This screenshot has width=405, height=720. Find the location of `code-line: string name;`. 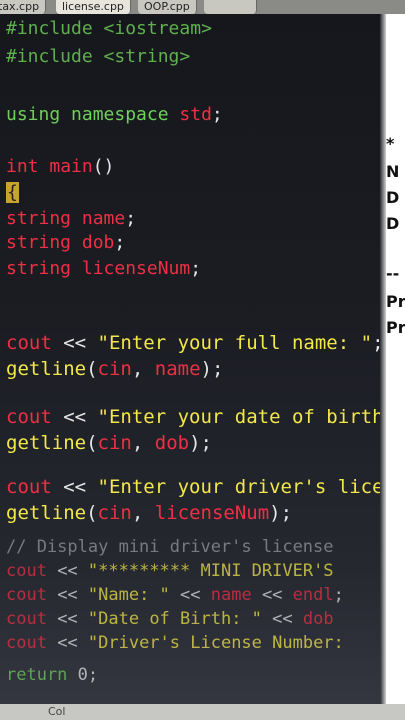

code-line: string name; is located at coordinates (71, 219).